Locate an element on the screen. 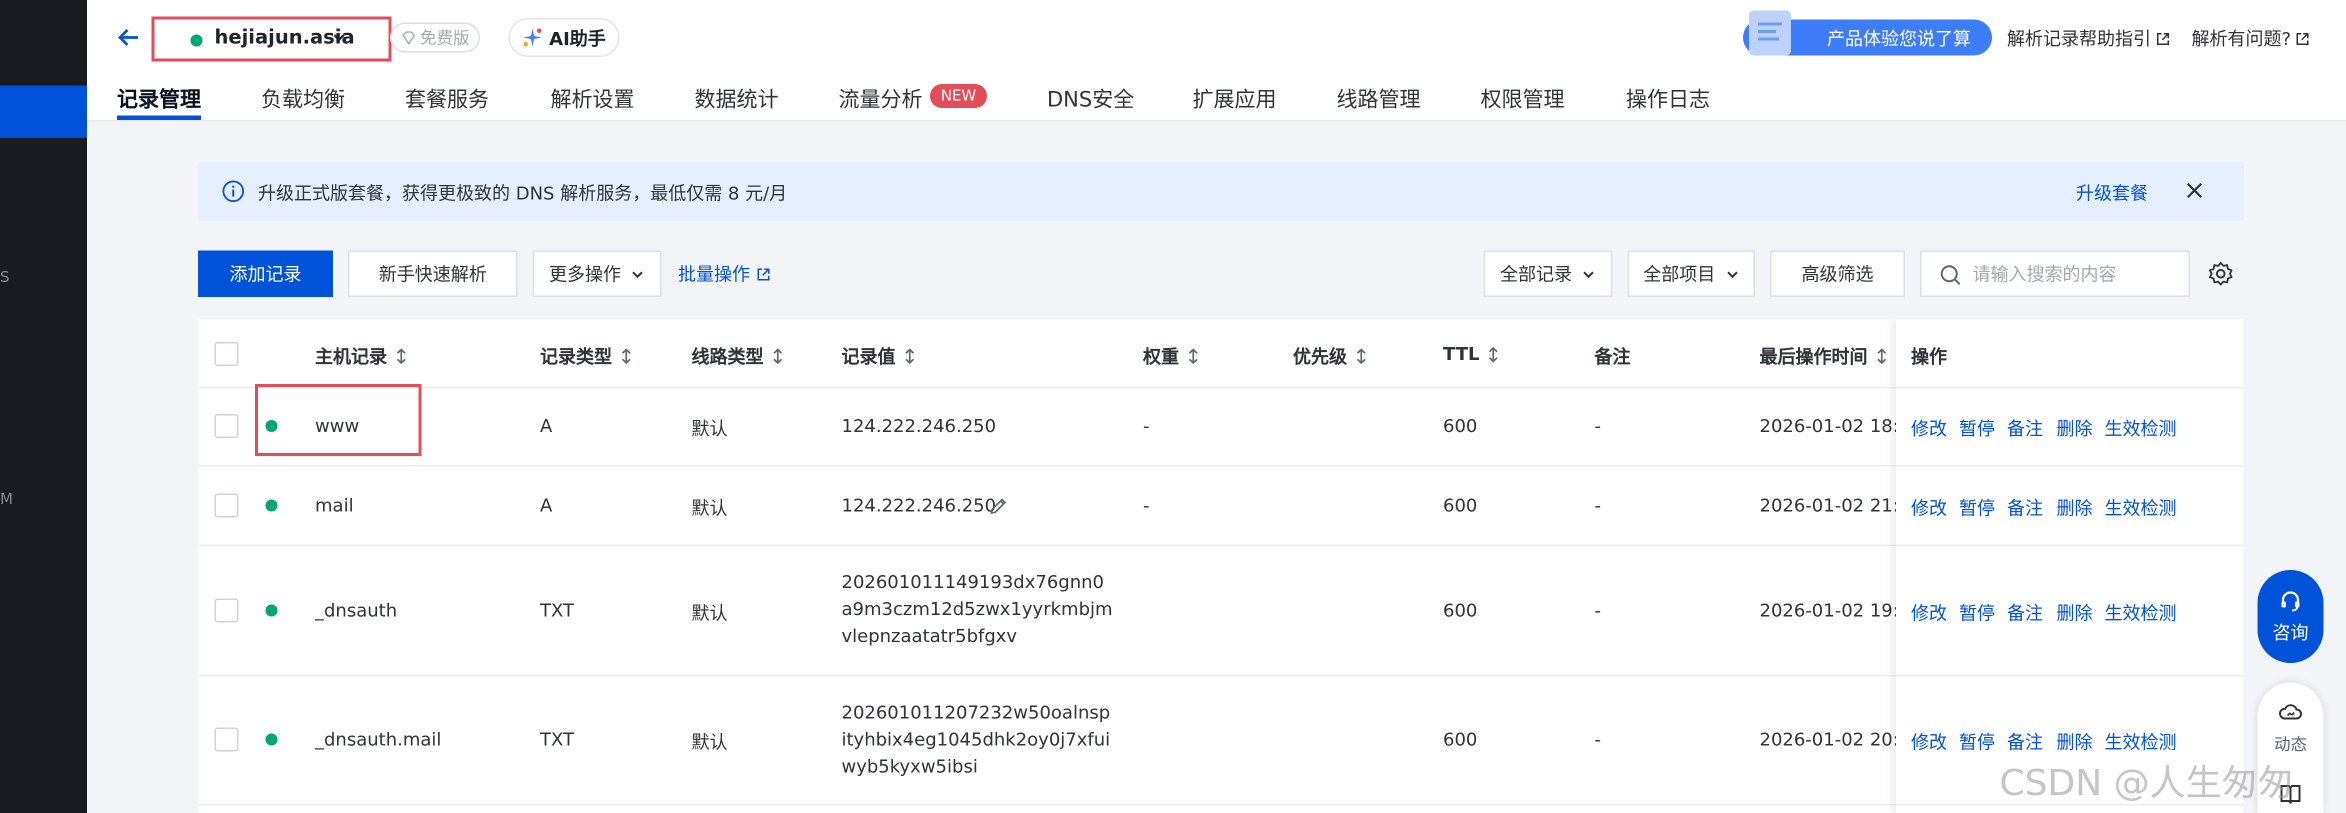  upgrade-plan-link: 升级套餐 is located at coordinates (2112, 193).